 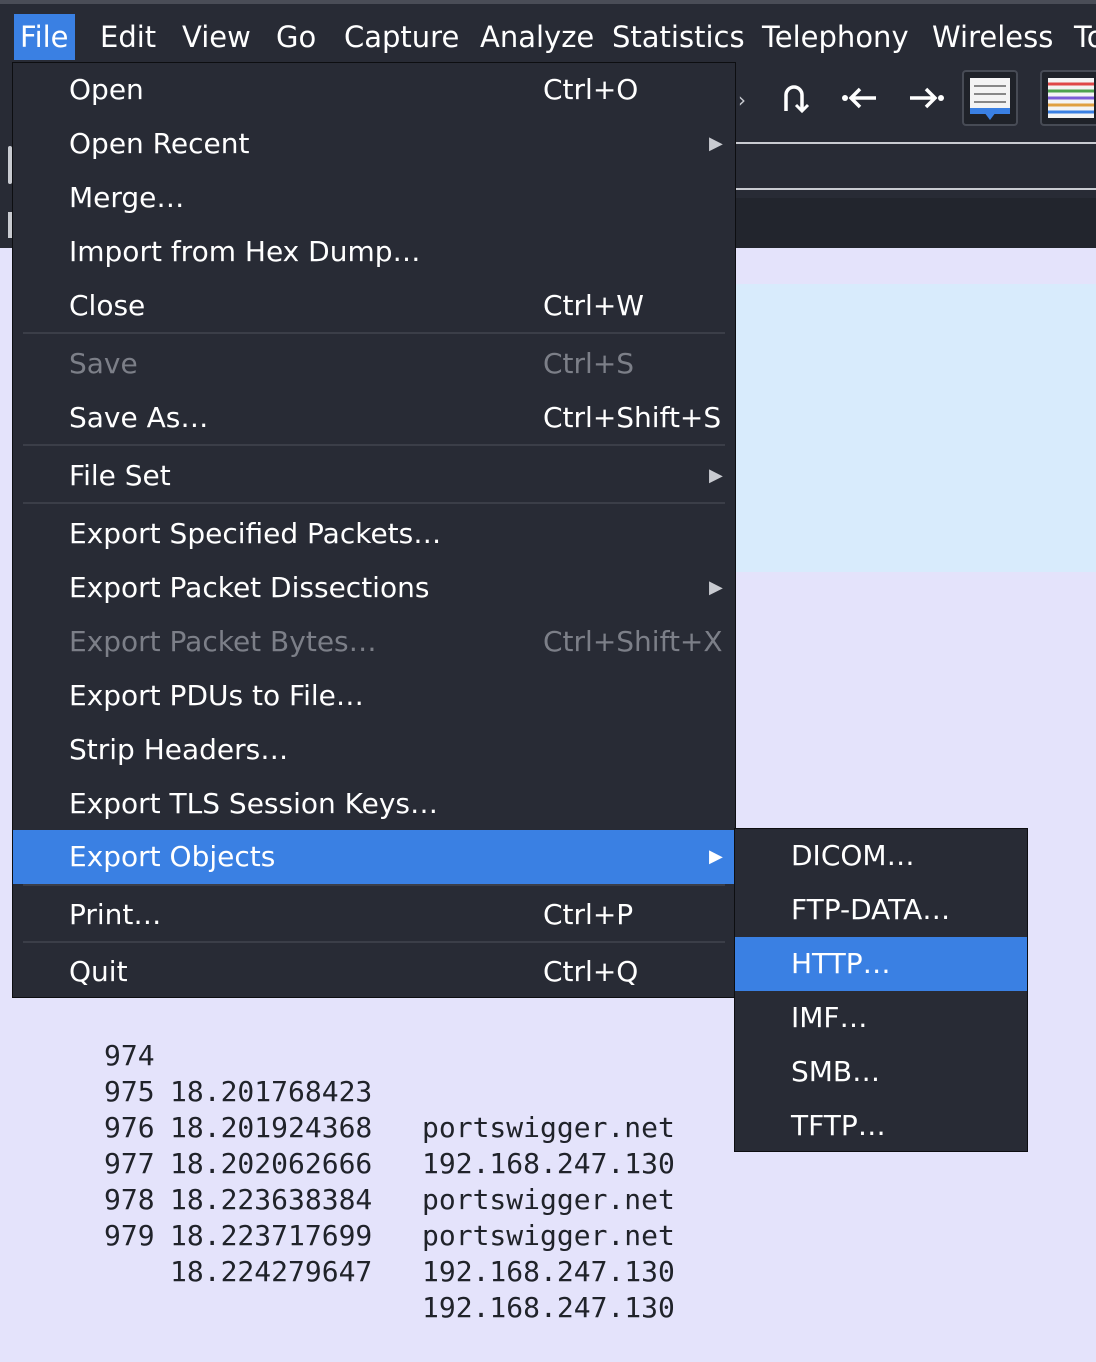 What do you see at coordinates (926, 98) in the screenshot?
I see `go-next-icon` at bounding box center [926, 98].